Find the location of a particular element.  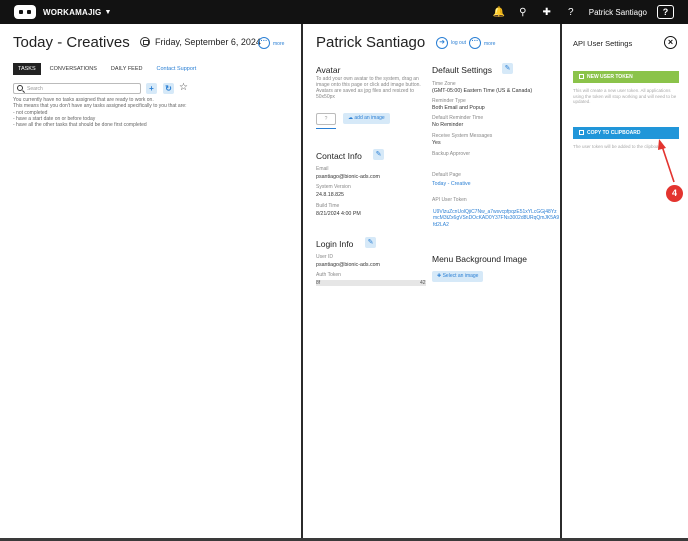

calendar-icon is located at coordinates (145, 42).